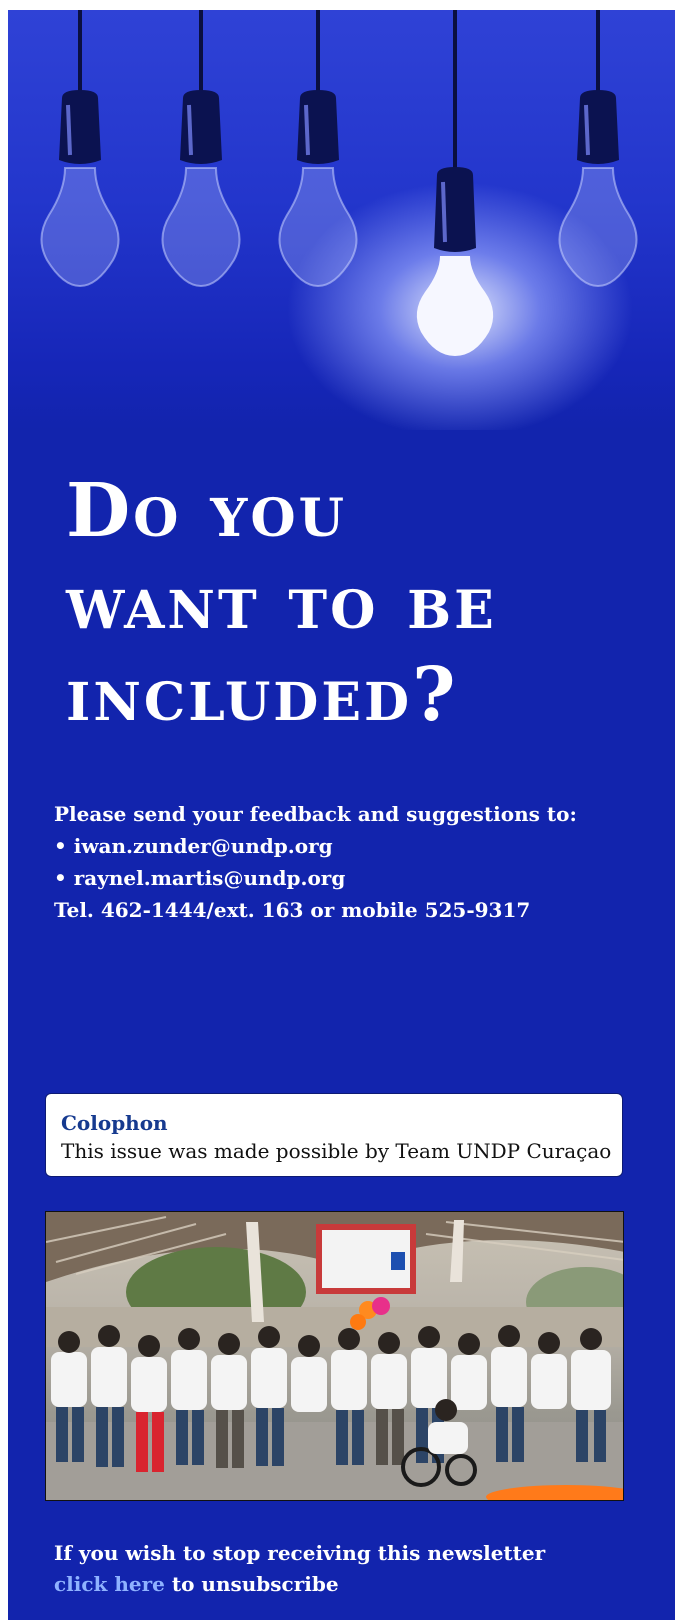 This screenshot has height=1620, width=675. What do you see at coordinates (109, 1584) in the screenshot?
I see `unsubscribe-link: click here` at bounding box center [109, 1584].